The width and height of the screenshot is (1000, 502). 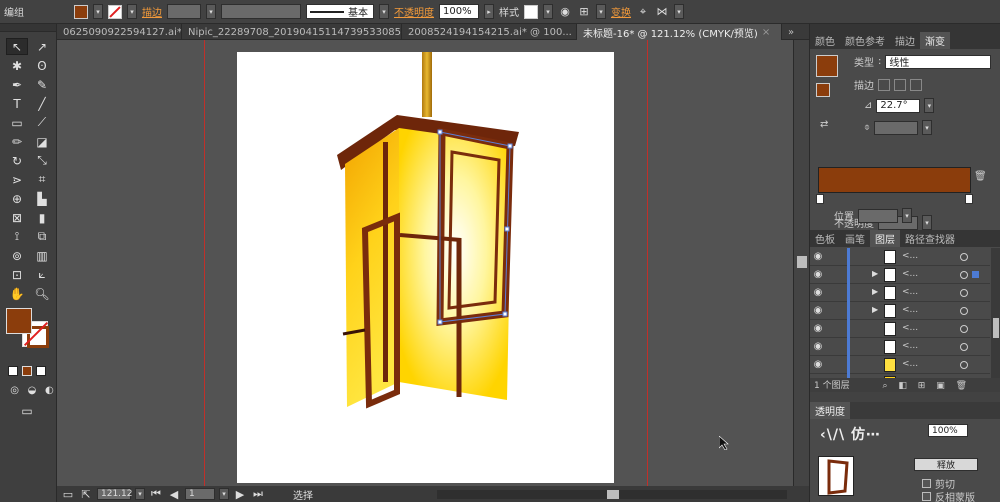 What do you see at coordinates (878, 215) in the screenshot?
I see `stop-position-field` at bounding box center [878, 215].